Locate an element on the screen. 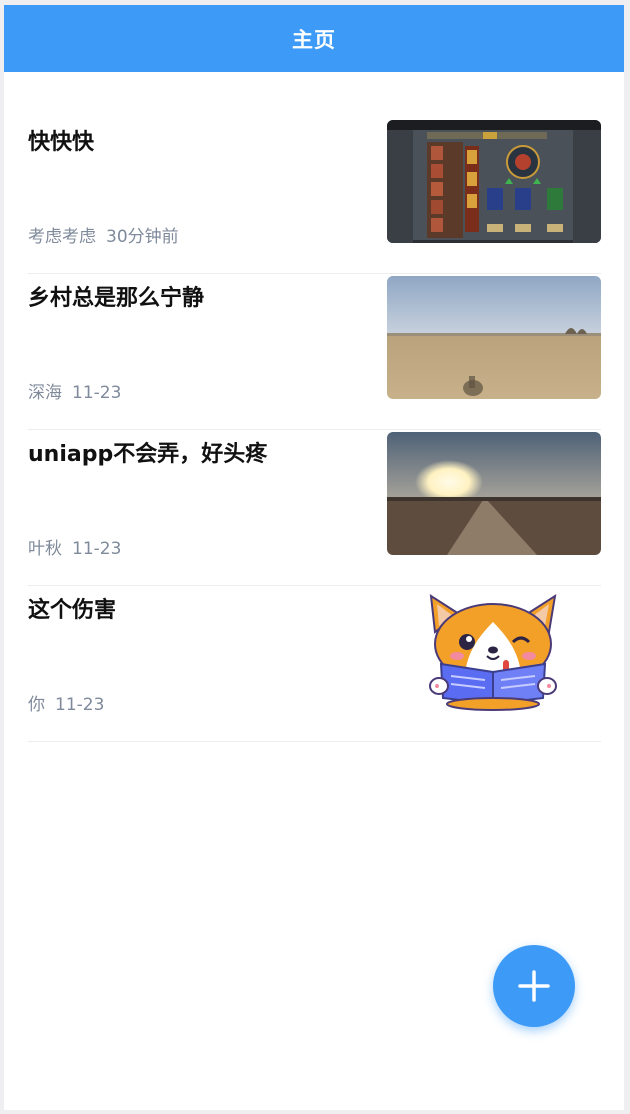  list-item: 快快快 考虑考虑 30分钟前 is located at coordinates (314, 196).